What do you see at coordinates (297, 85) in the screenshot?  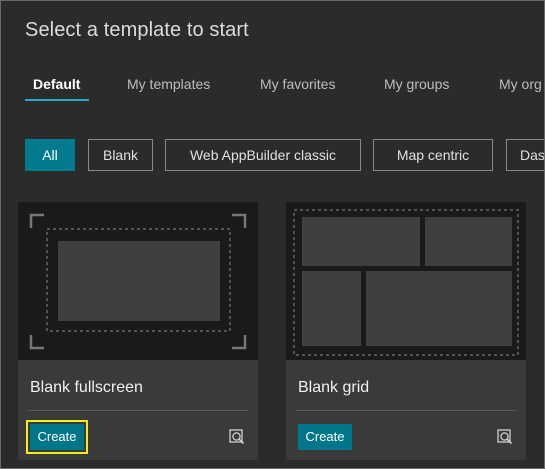 I see `tab-my-favorites: My favorites` at bounding box center [297, 85].